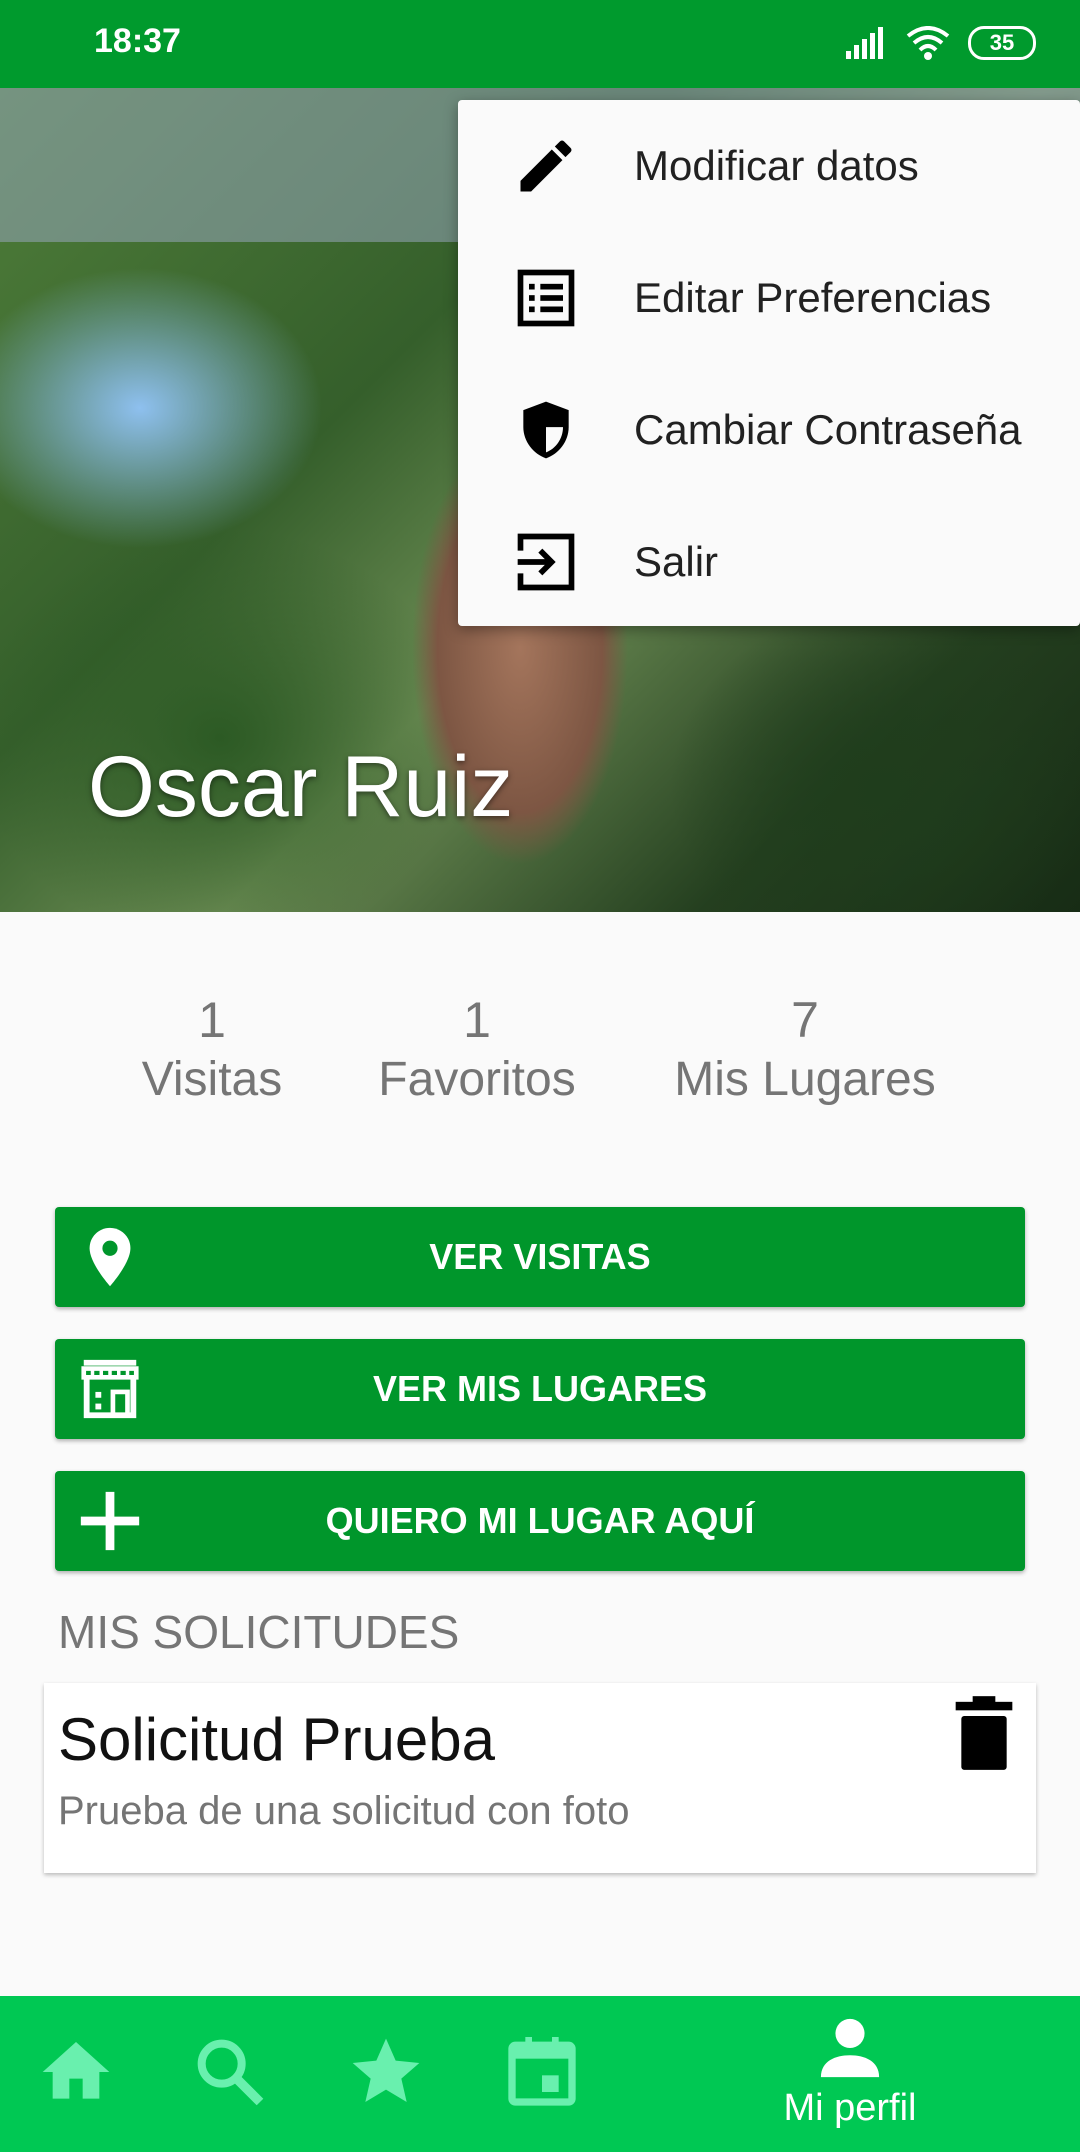 This screenshot has height=2152, width=1080. I want to click on bottom-navigation: Mi perfil, so click(540, 2074).